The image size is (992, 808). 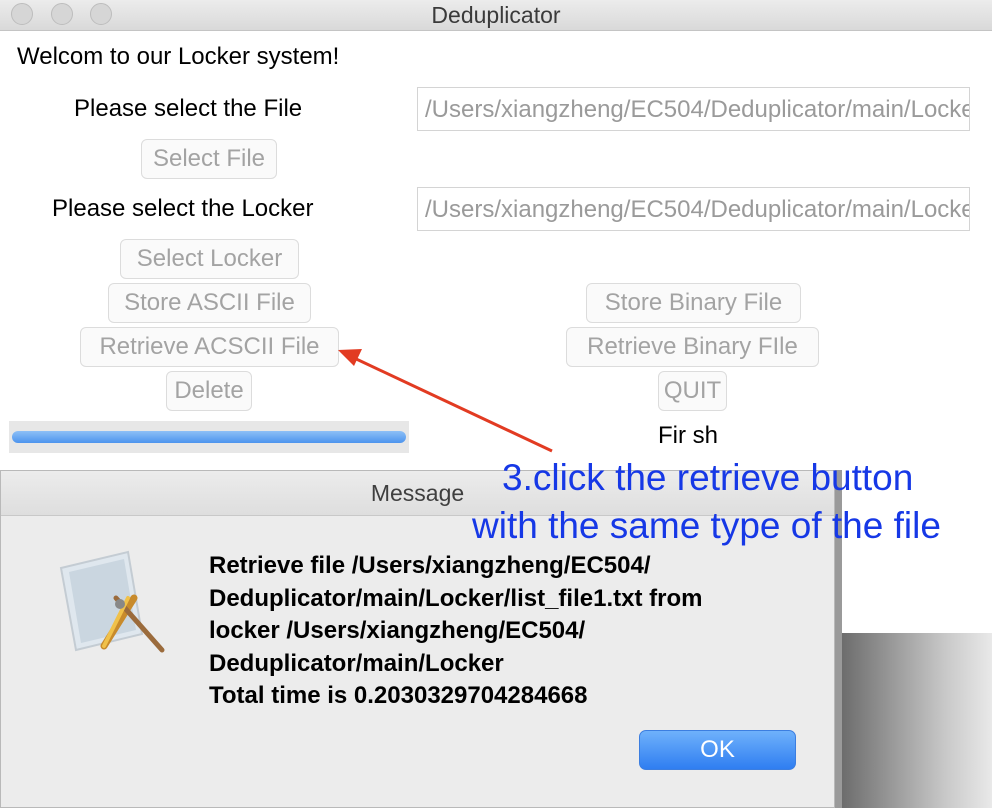 I want to click on ok-button: OK, so click(x=717, y=750).